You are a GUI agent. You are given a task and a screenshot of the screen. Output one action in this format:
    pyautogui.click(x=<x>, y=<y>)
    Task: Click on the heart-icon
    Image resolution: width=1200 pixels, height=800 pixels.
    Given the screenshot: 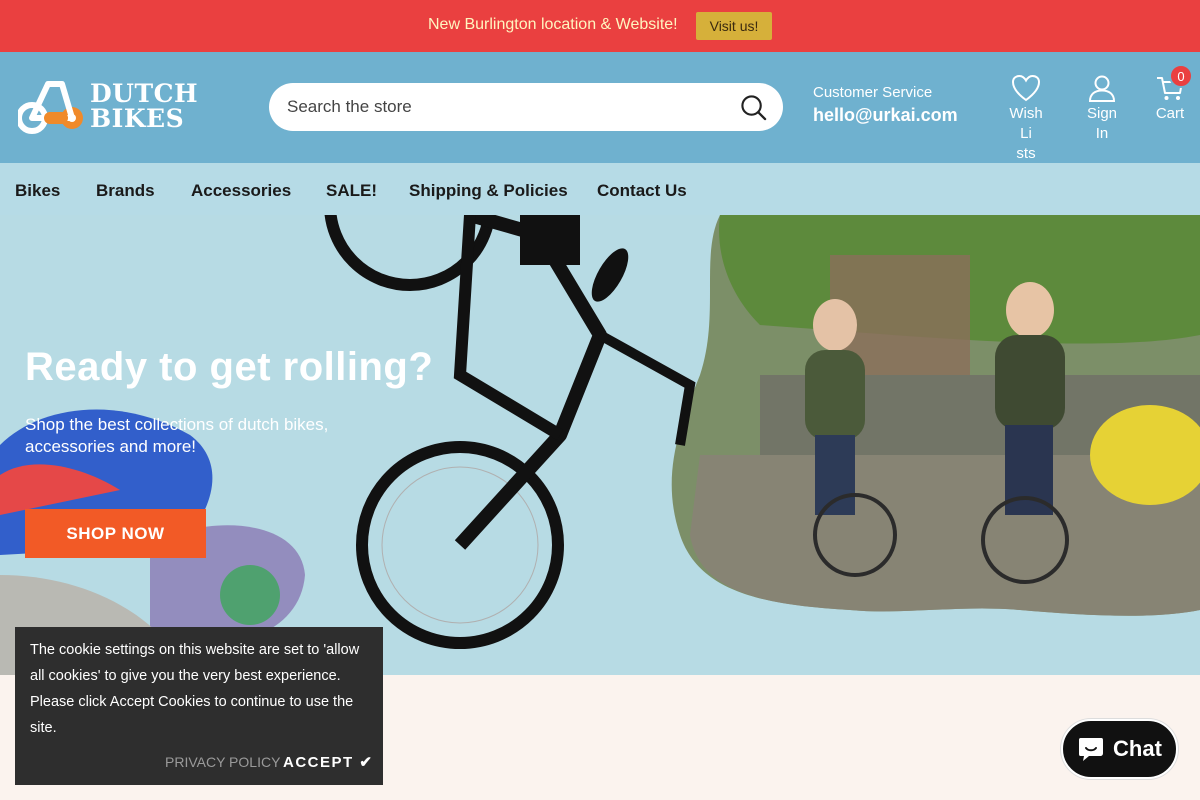 What is the action you would take?
    pyautogui.click(x=1026, y=88)
    